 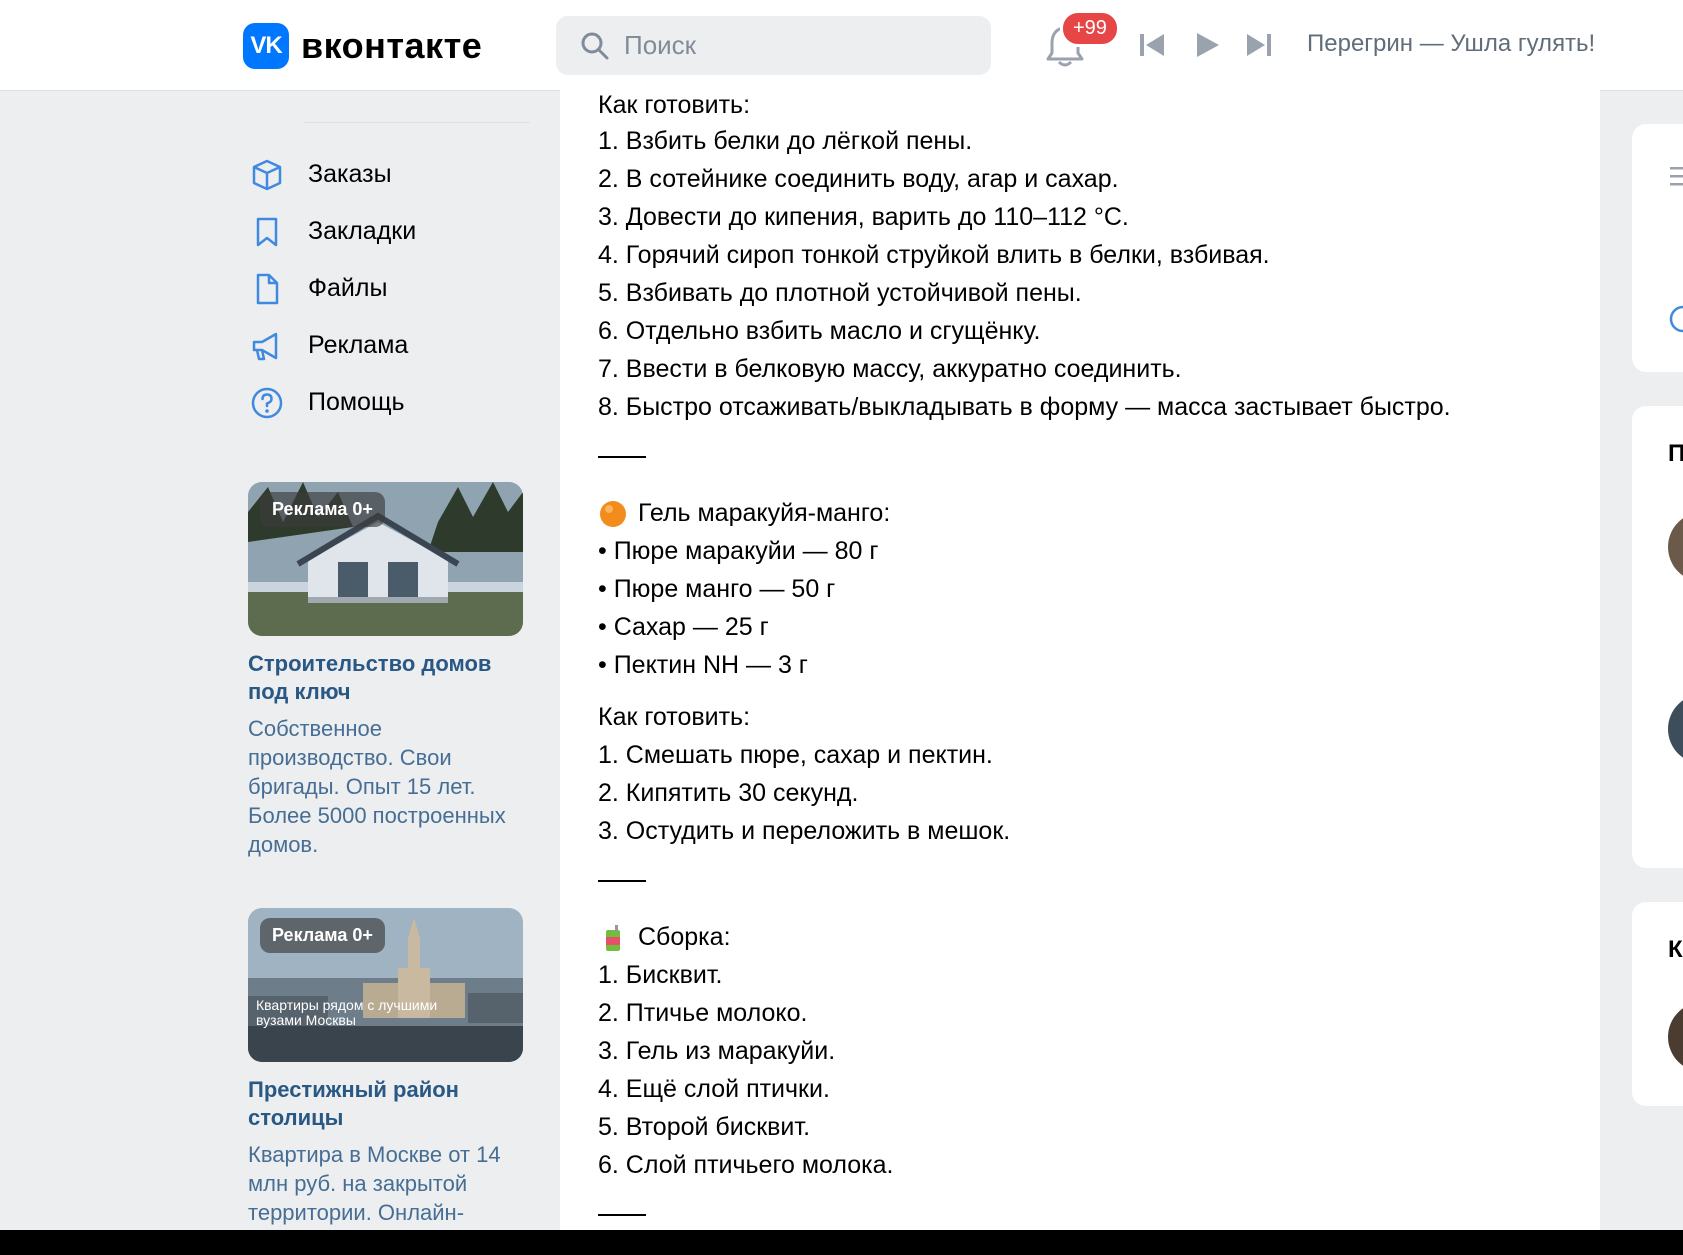 What do you see at coordinates (795, 755) in the screenshot?
I see `gel-step: 1. Смешать пюре, сахар и пектин.` at bounding box center [795, 755].